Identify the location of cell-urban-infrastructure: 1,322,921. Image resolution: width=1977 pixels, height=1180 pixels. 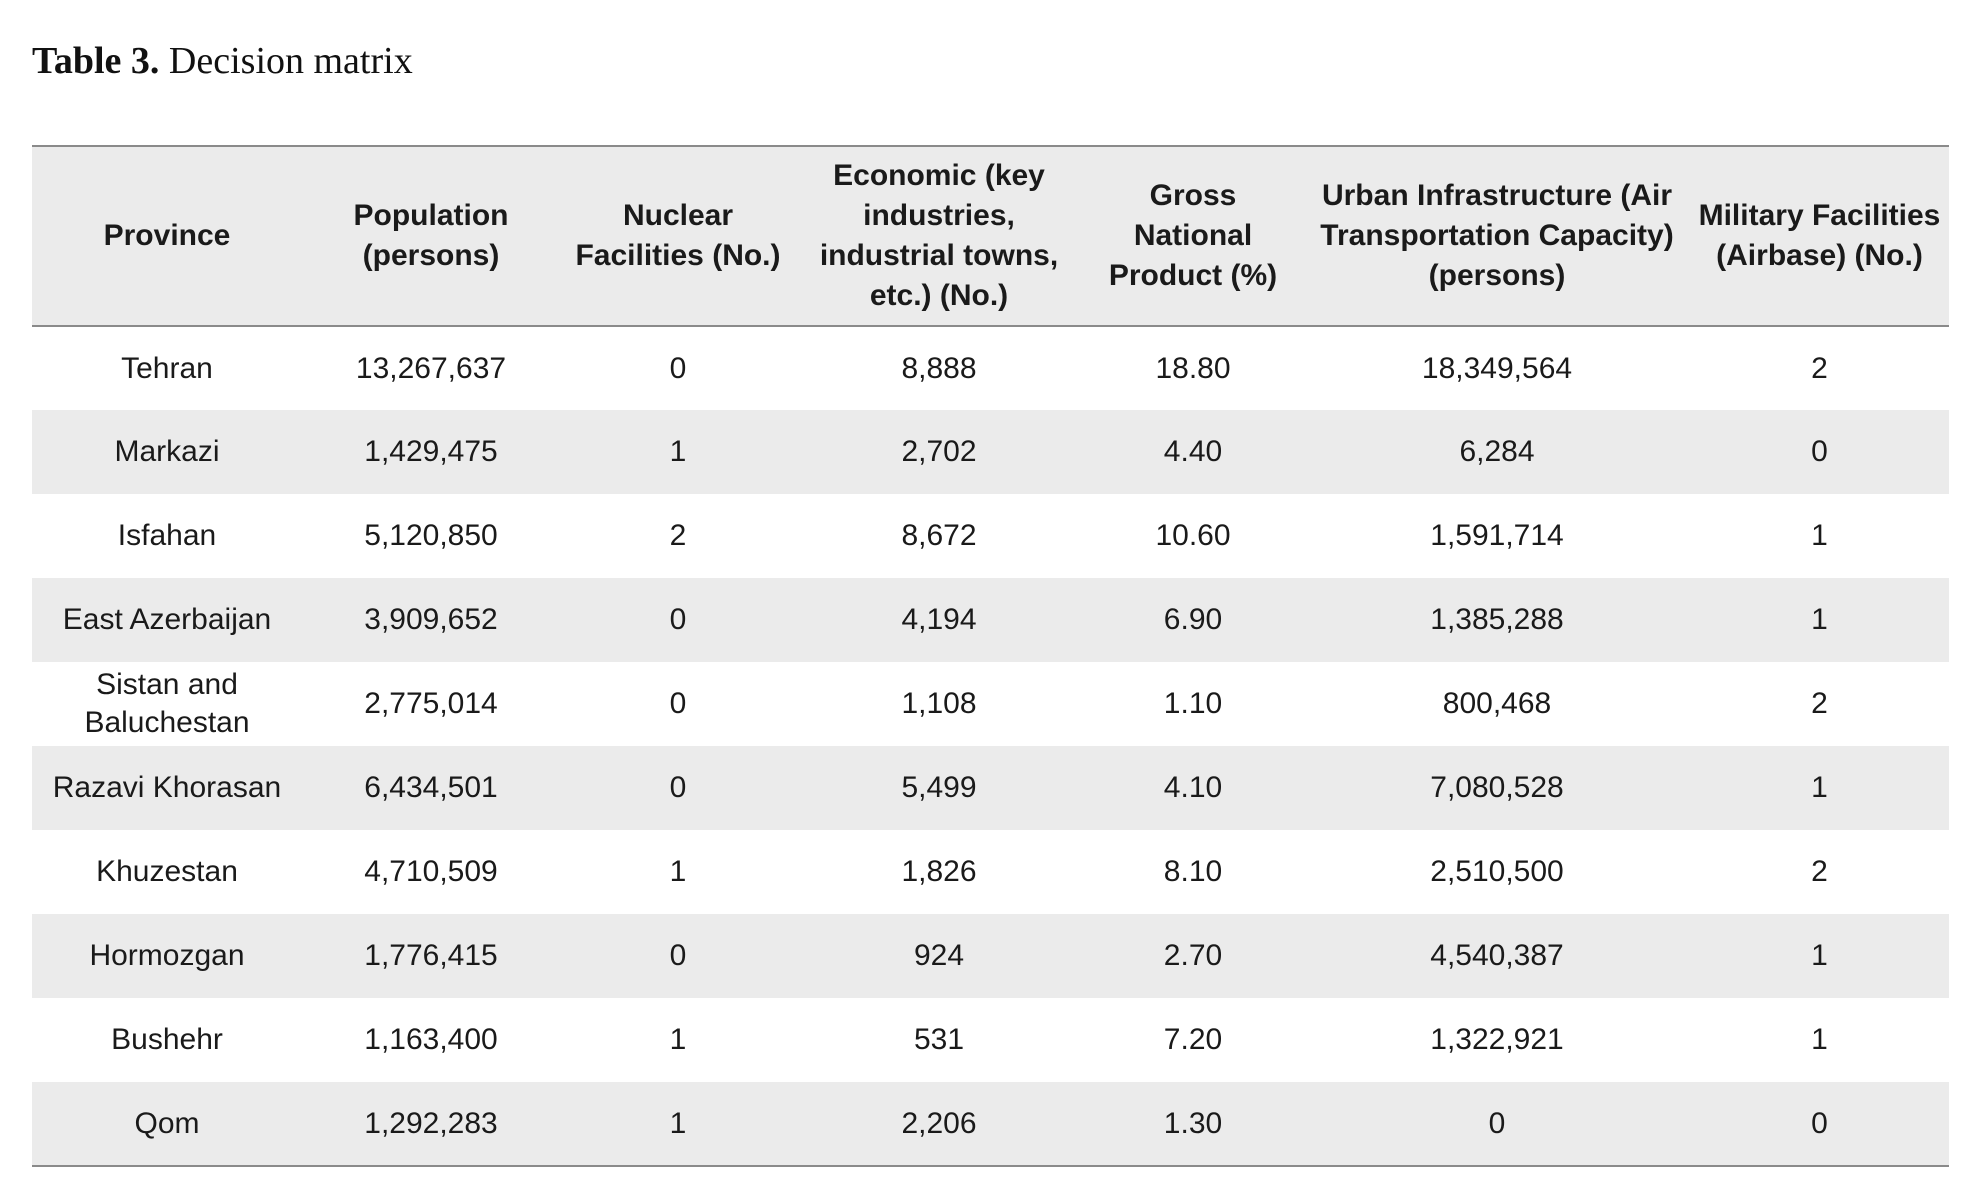
(1497, 1039).